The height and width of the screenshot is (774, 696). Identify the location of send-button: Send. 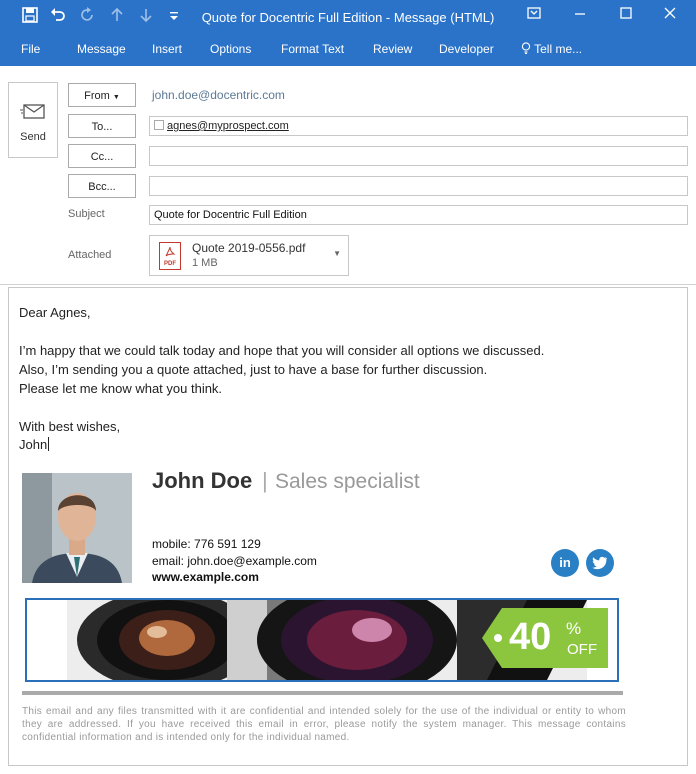
(33, 120).